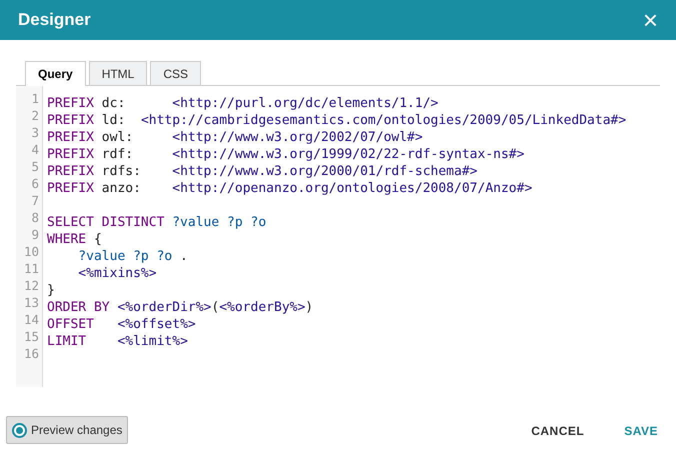  Describe the element at coordinates (156, 222) in the screenshot. I see `code-line: SELECT DISTINCT ?value ?p ?o` at that location.